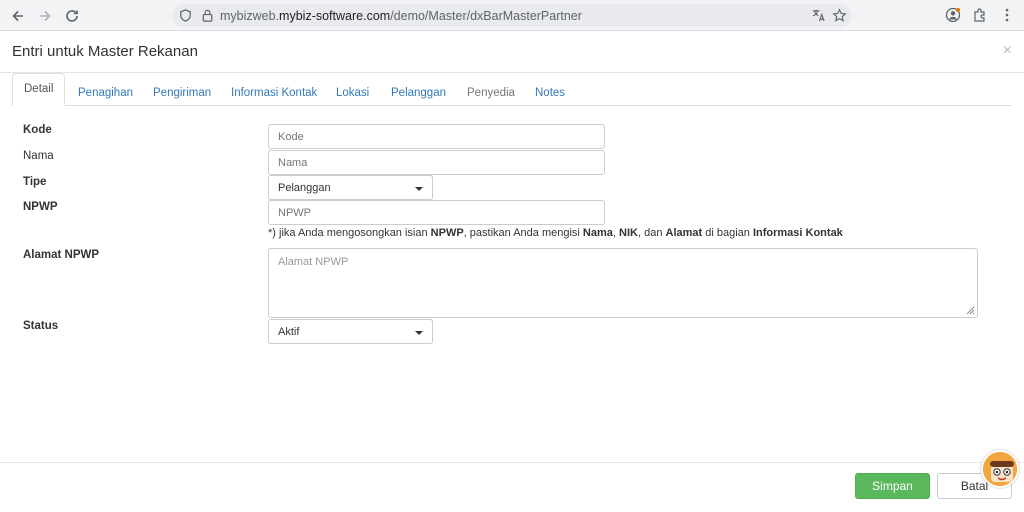 The image size is (1024, 512). I want to click on assistant-avatar-icon, so click(1000, 469).